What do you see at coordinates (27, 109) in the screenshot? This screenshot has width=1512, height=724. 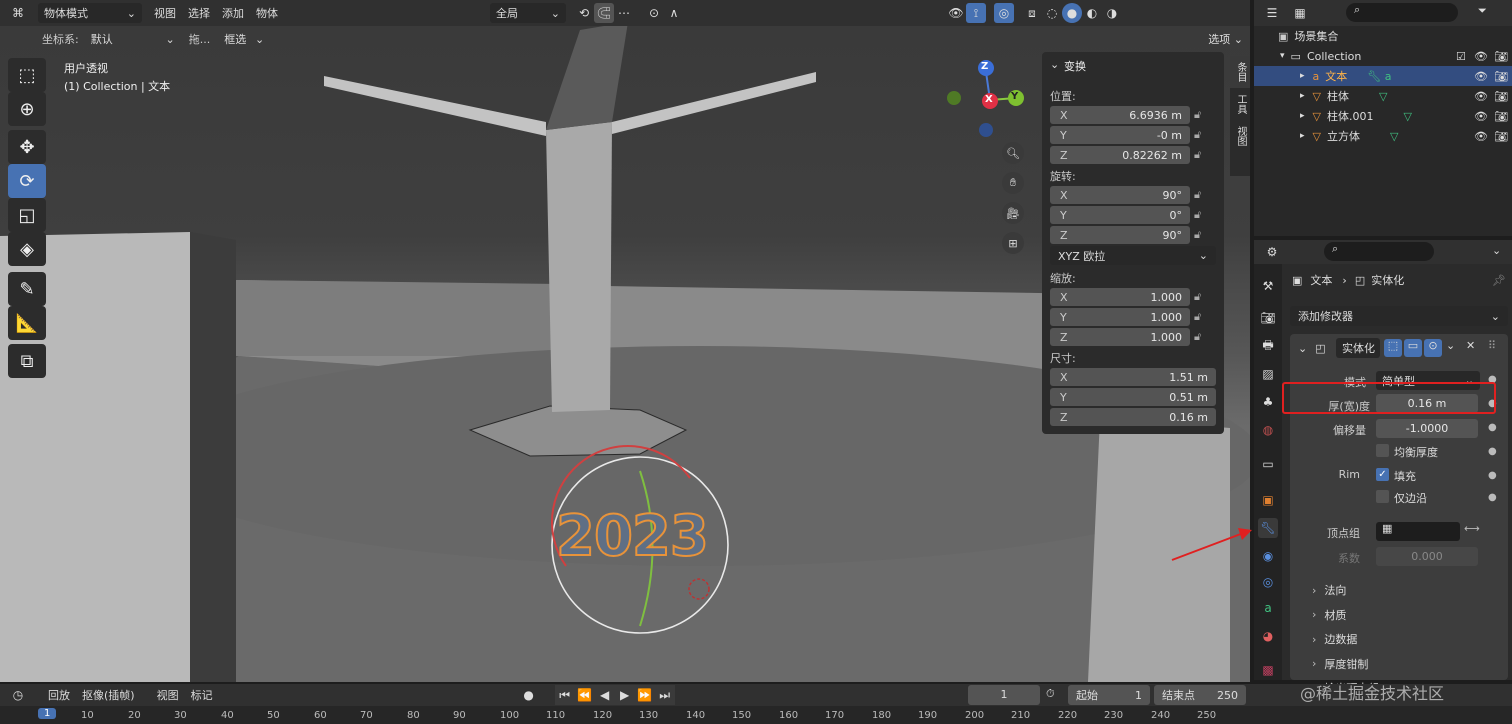 I see `cursor-tool: ⊕` at bounding box center [27, 109].